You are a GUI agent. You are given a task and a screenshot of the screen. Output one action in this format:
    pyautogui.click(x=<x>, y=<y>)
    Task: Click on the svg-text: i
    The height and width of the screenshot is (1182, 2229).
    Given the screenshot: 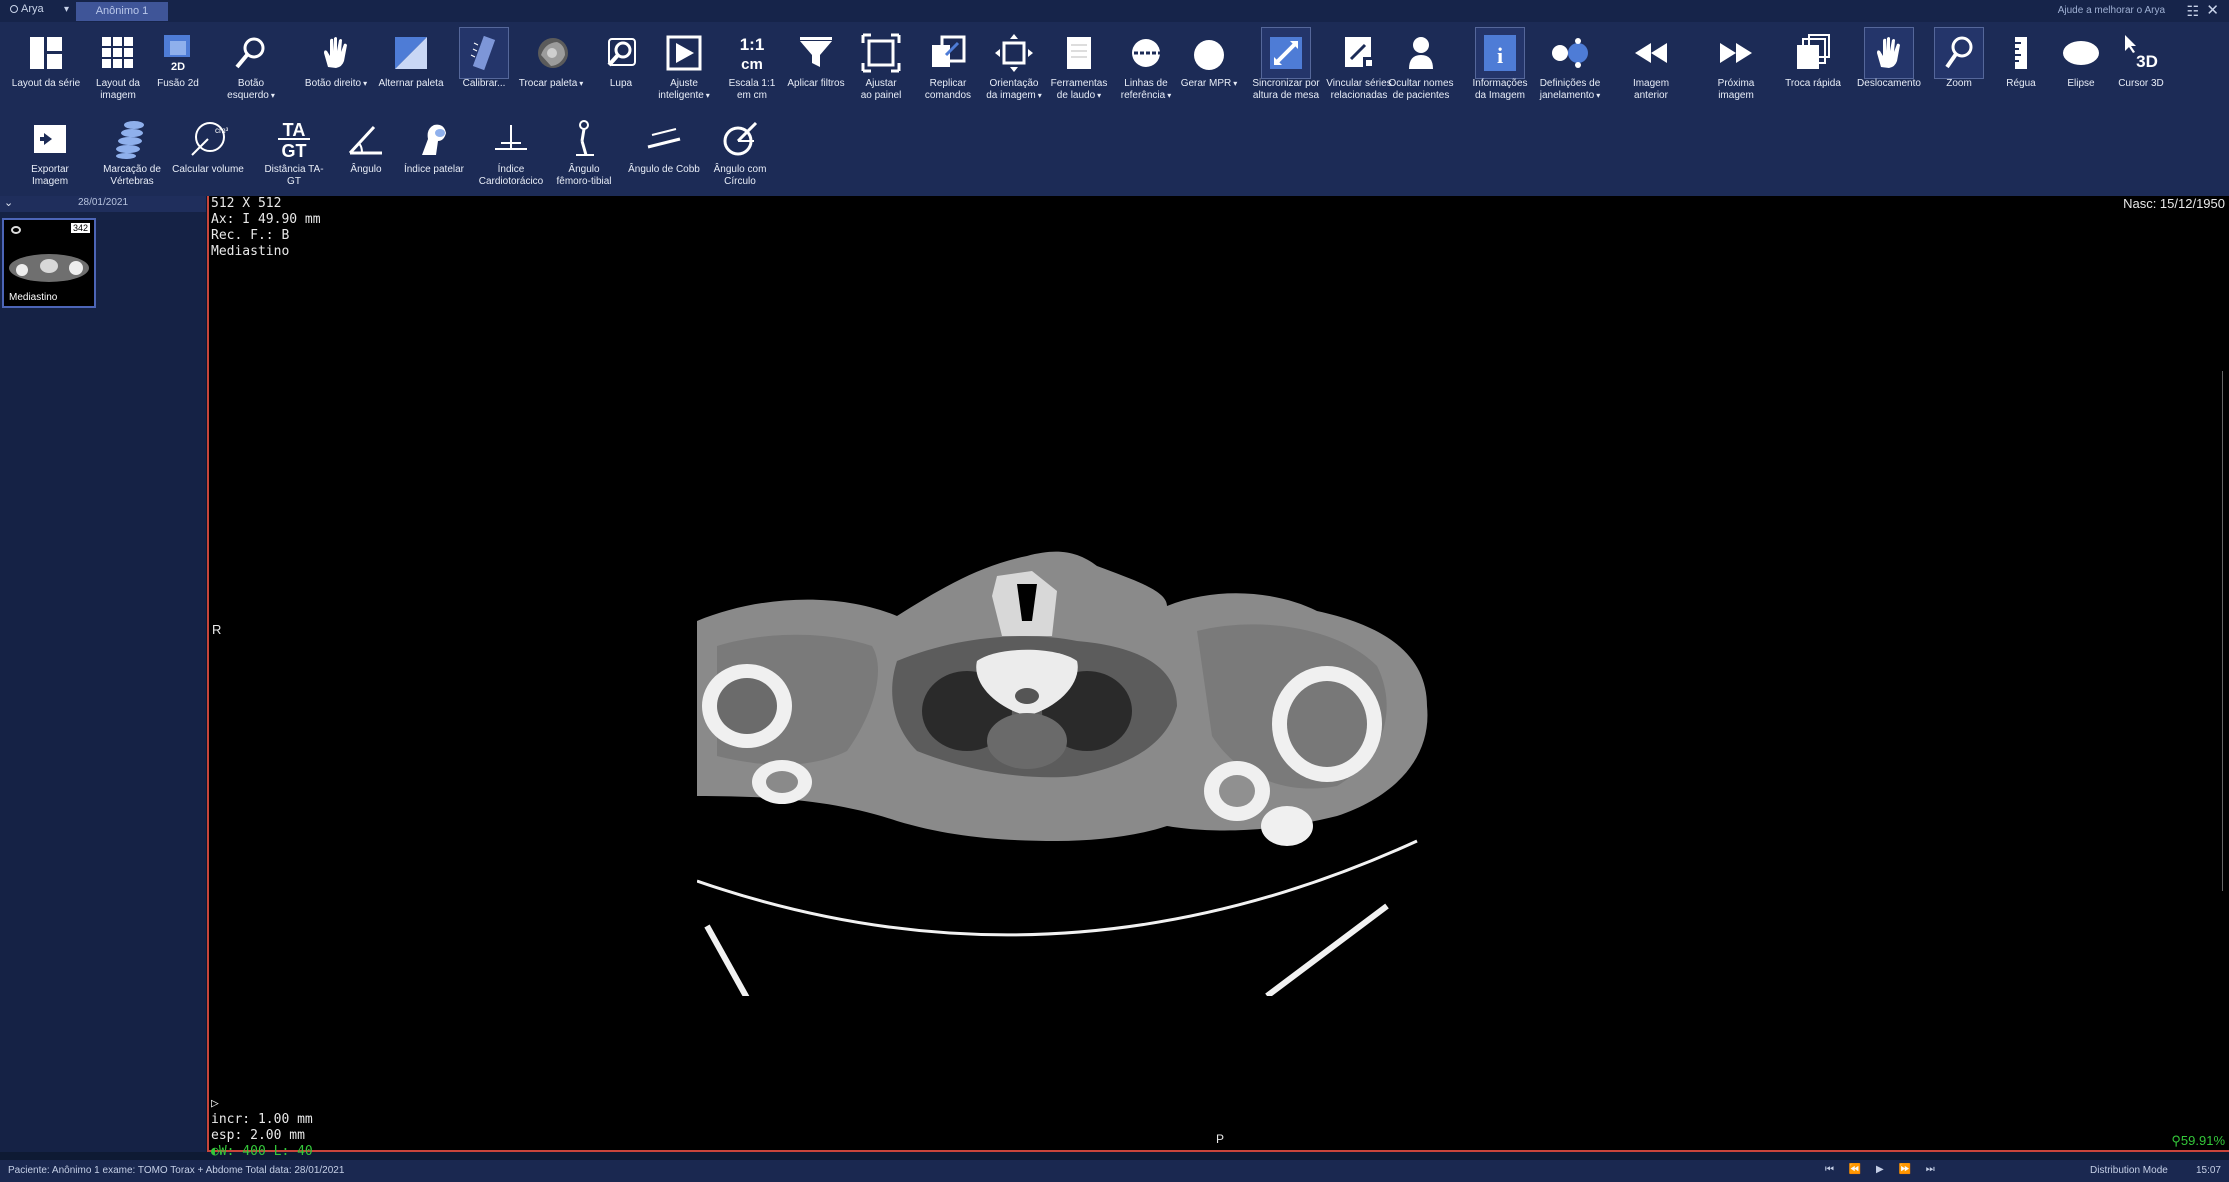 What is the action you would take?
    pyautogui.click(x=1500, y=55)
    